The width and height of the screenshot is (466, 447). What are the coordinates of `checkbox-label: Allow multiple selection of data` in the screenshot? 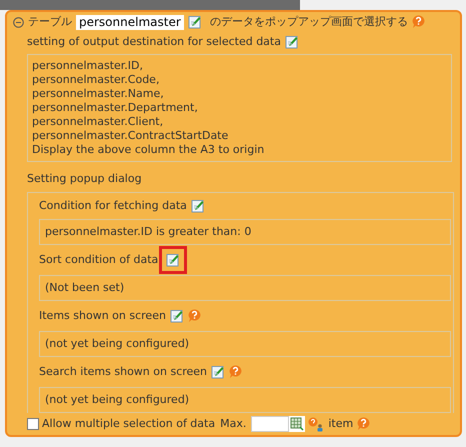 It's located at (129, 424).